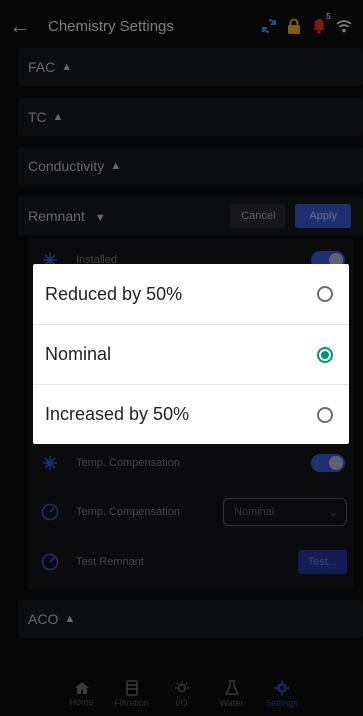  Describe the element at coordinates (191, 414) in the screenshot. I see `option-increased: Increased by 50%` at that location.